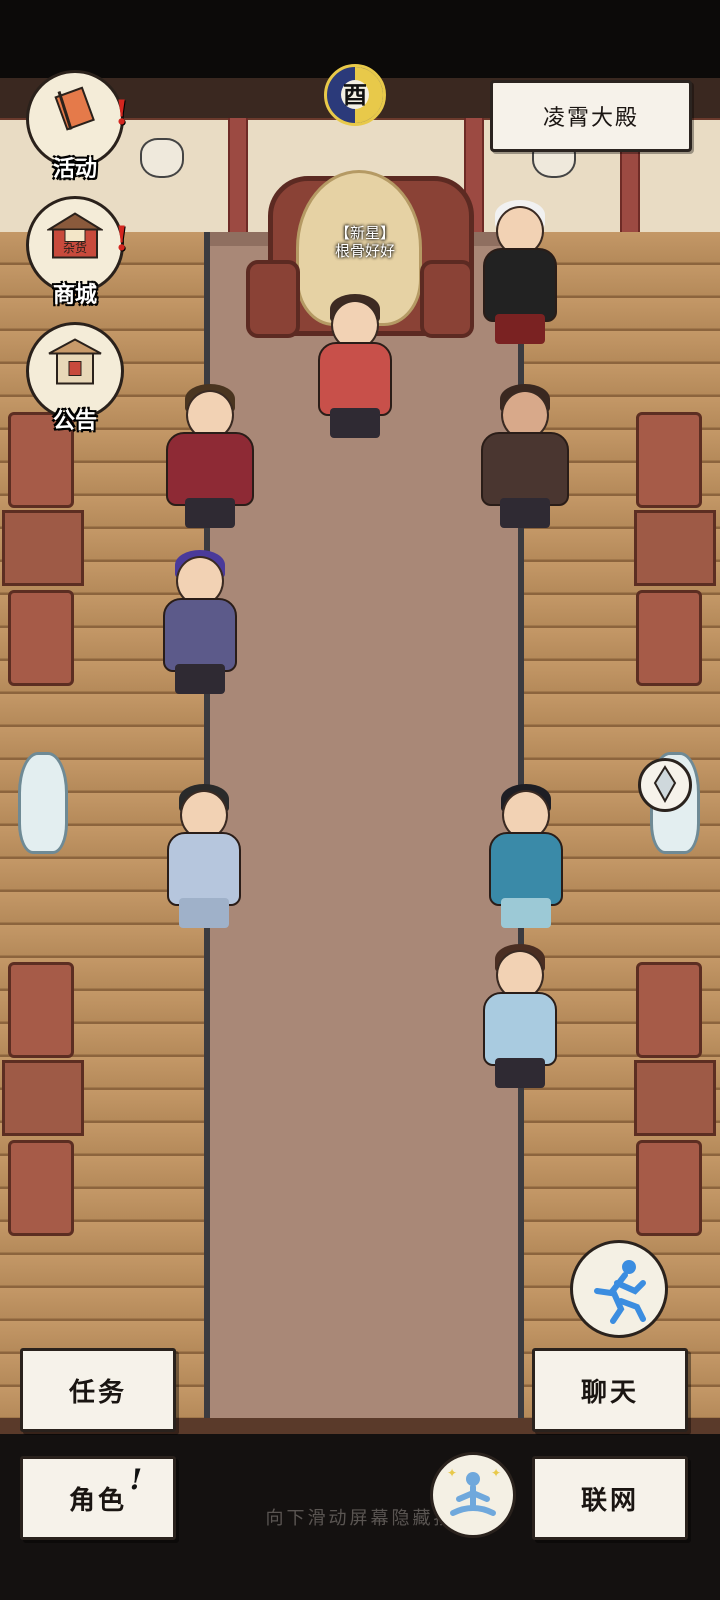 The image size is (720, 1600). Describe the element at coordinates (74, 169) in the screenshot. I see `activity-label: 活动` at that location.